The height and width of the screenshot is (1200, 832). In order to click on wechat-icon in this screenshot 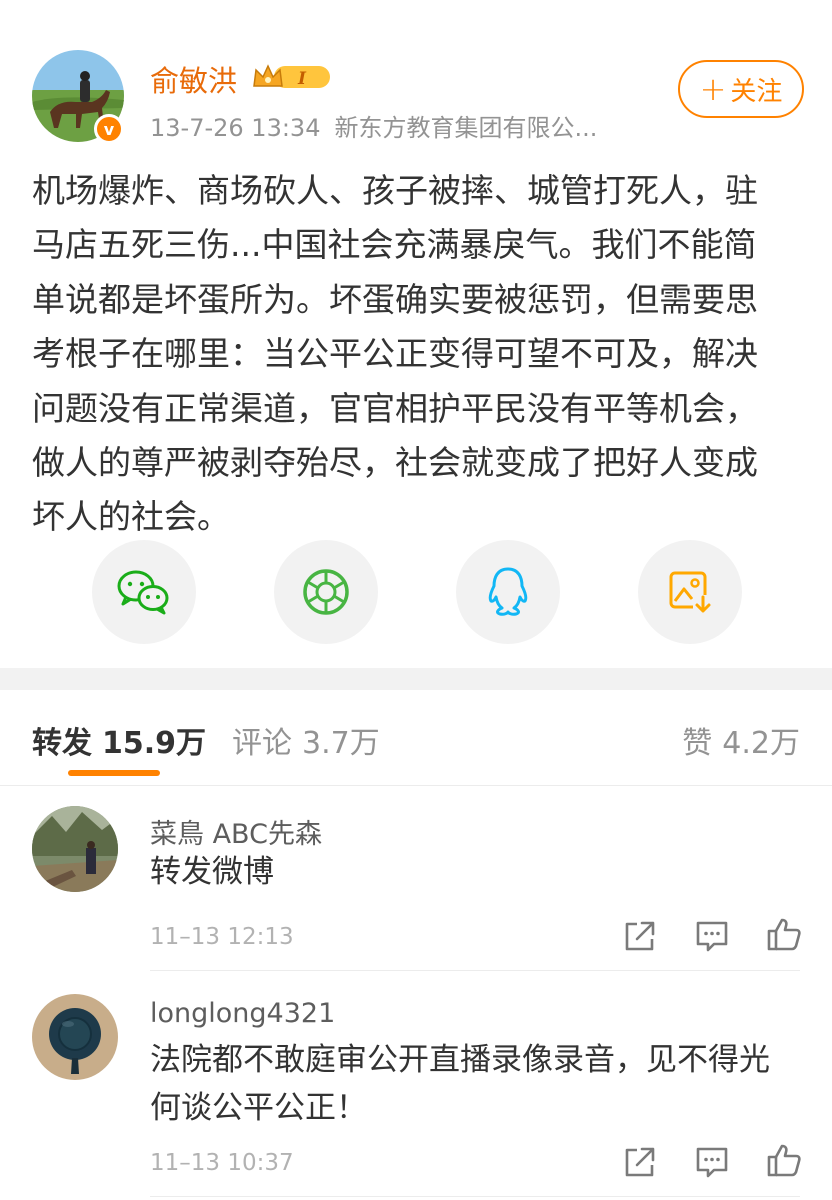, I will do `click(143, 592)`.